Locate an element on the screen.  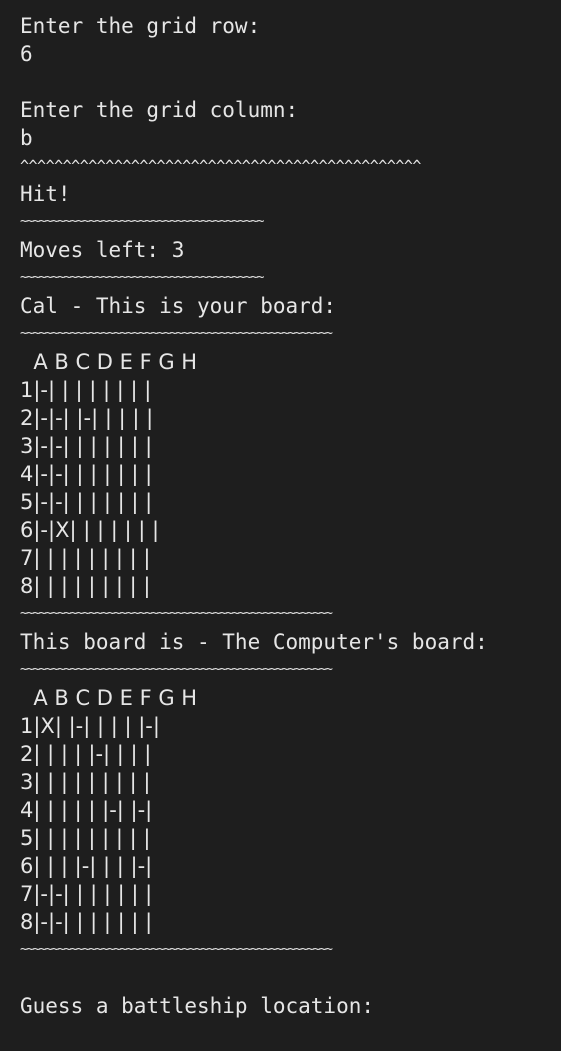
board-row: 5|-|-| | | | | | | is located at coordinates (86, 502).